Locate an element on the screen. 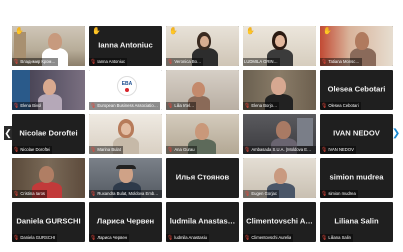  participant-tile: IVAN NEDOV 🎙 IVAN NEDOV is located at coordinates (356, 134).